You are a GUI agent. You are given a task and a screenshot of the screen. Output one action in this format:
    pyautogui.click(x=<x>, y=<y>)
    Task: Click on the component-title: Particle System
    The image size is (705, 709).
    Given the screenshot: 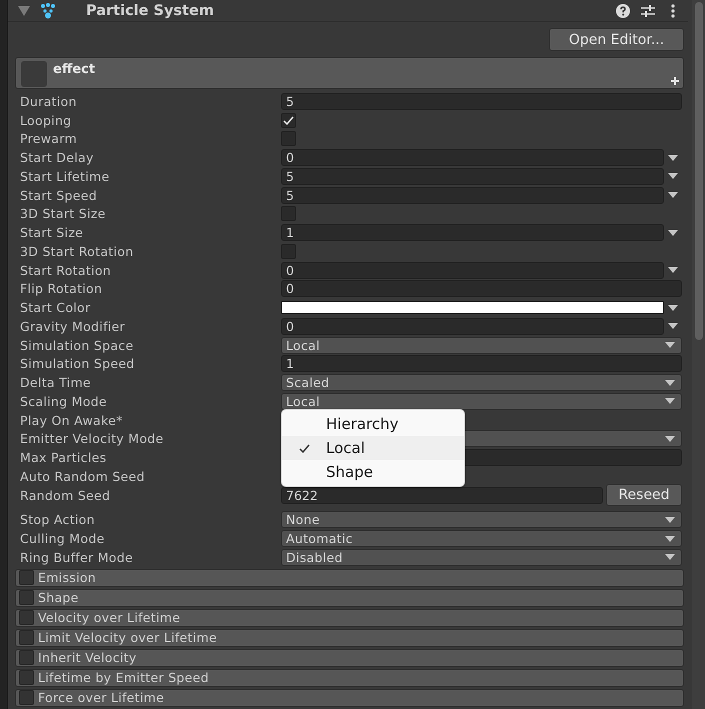 What is the action you would take?
    pyautogui.click(x=150, y=10)
    